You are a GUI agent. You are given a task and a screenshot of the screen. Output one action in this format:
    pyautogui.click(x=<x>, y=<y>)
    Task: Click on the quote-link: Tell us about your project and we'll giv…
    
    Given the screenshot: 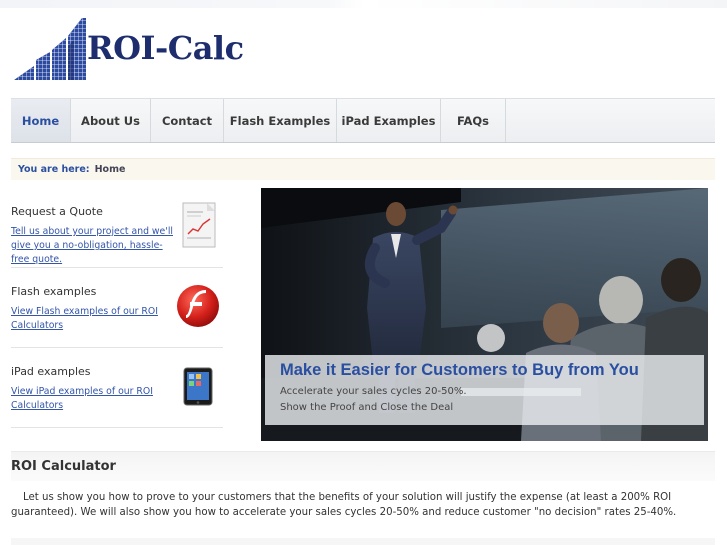 What is the action you would take?
    pyautogui.click(x=95, y=246)
    